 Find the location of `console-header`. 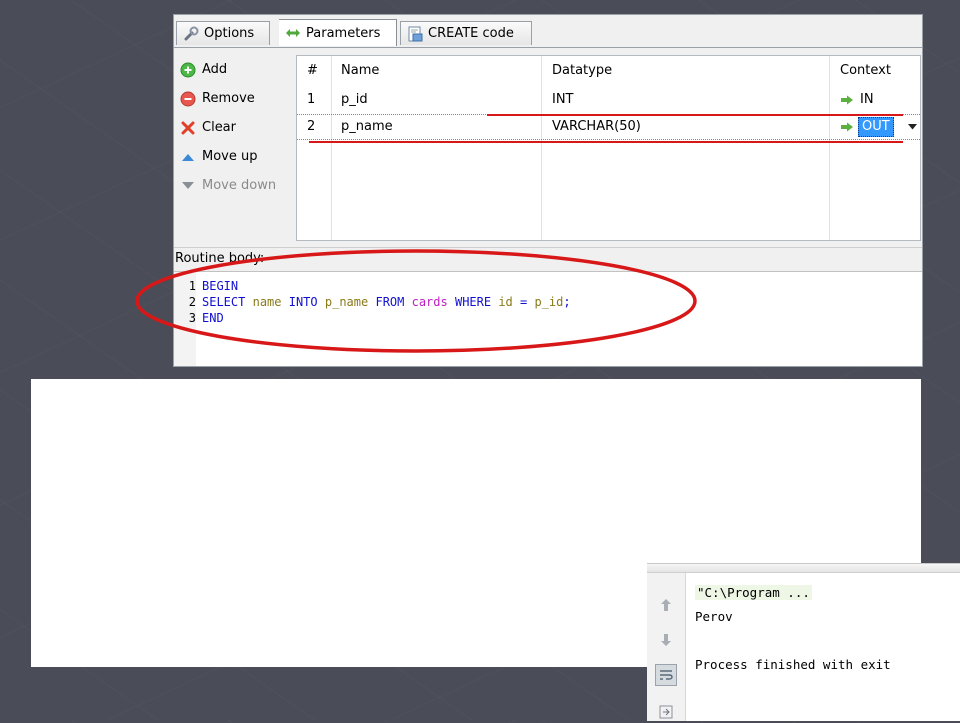

console-header is located at coordinates (803, 568).